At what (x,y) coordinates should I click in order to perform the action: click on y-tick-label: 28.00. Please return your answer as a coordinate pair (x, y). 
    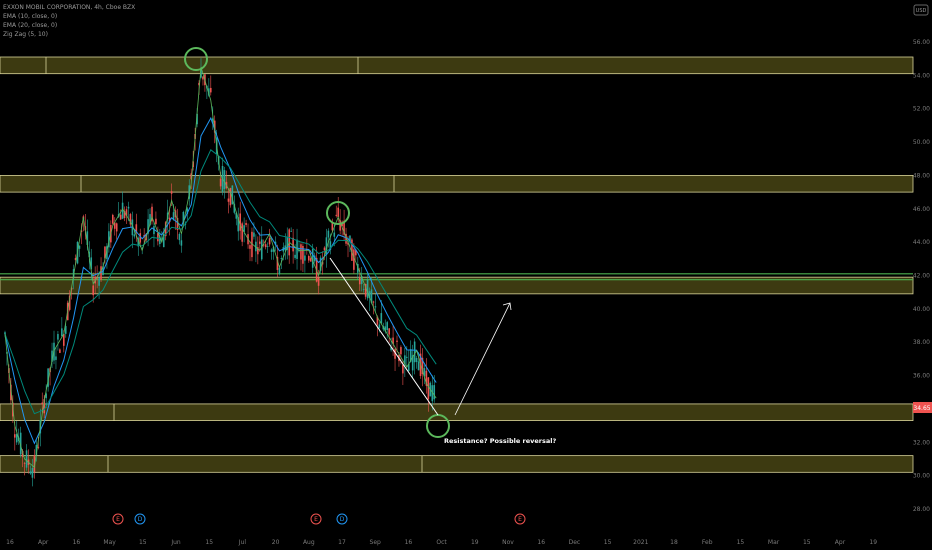
    Looking at the image, I should click on (921, 509).